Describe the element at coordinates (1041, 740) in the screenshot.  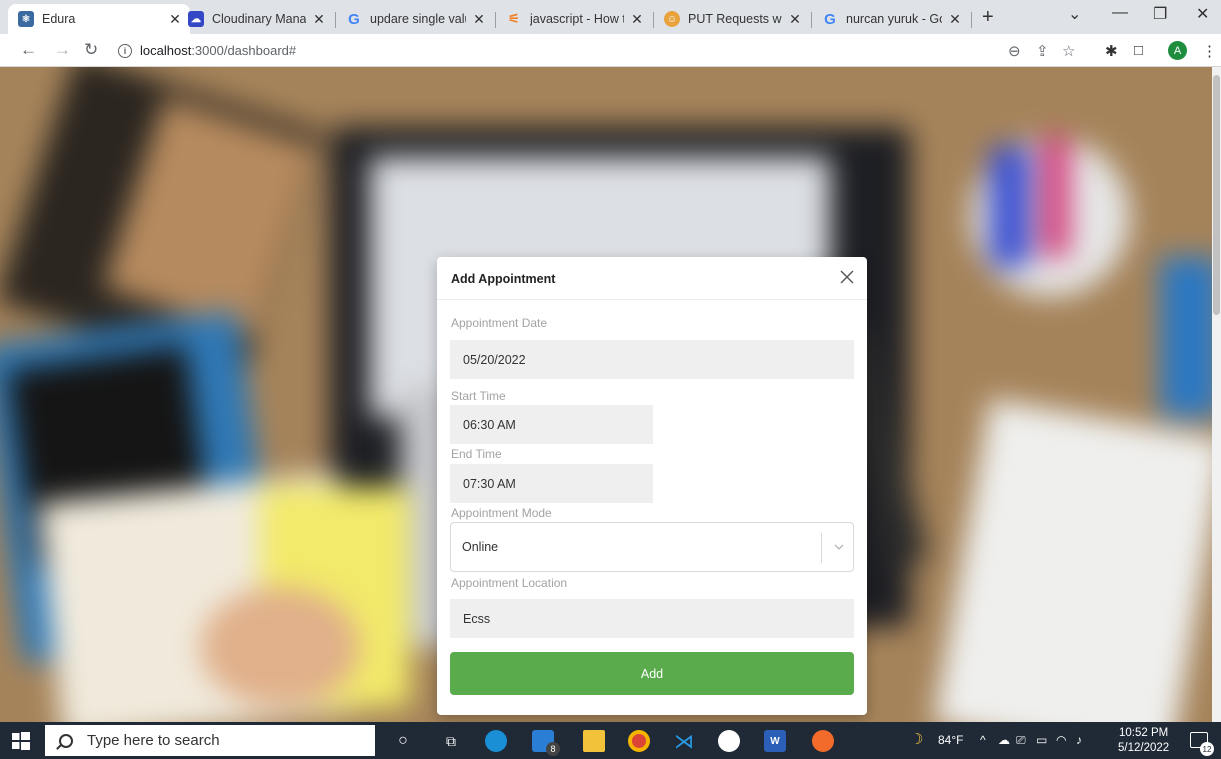
I see `battery-icon: ▭` at that location.